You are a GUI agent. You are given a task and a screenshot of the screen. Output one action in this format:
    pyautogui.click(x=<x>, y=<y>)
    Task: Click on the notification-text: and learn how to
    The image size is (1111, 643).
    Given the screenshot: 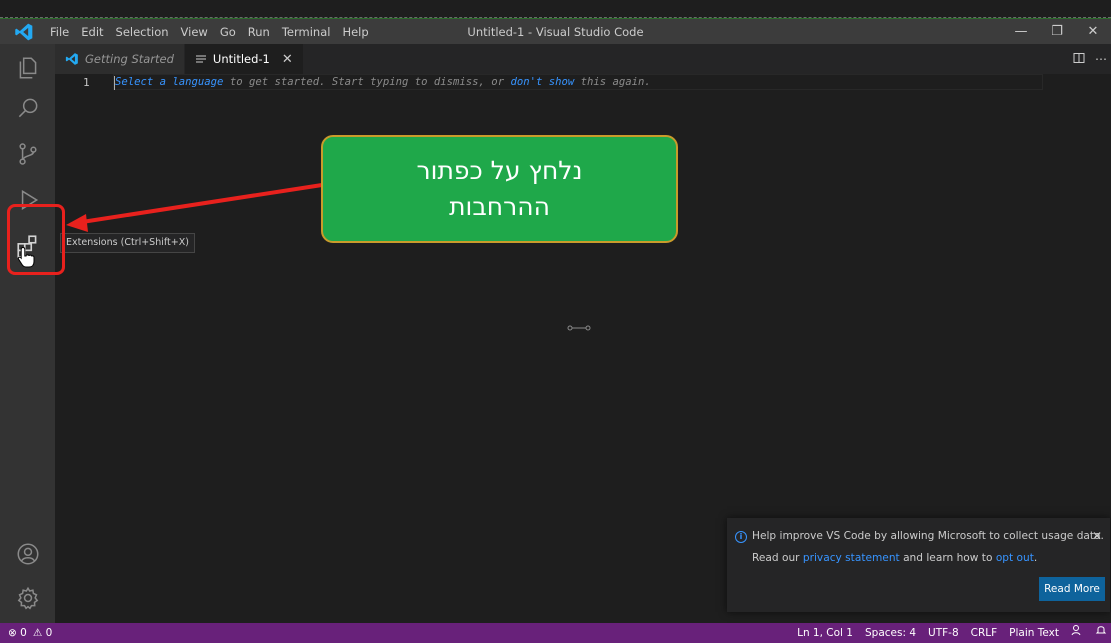 What is the action you would take?
    pyautogui.click(x=947, y=558)
    